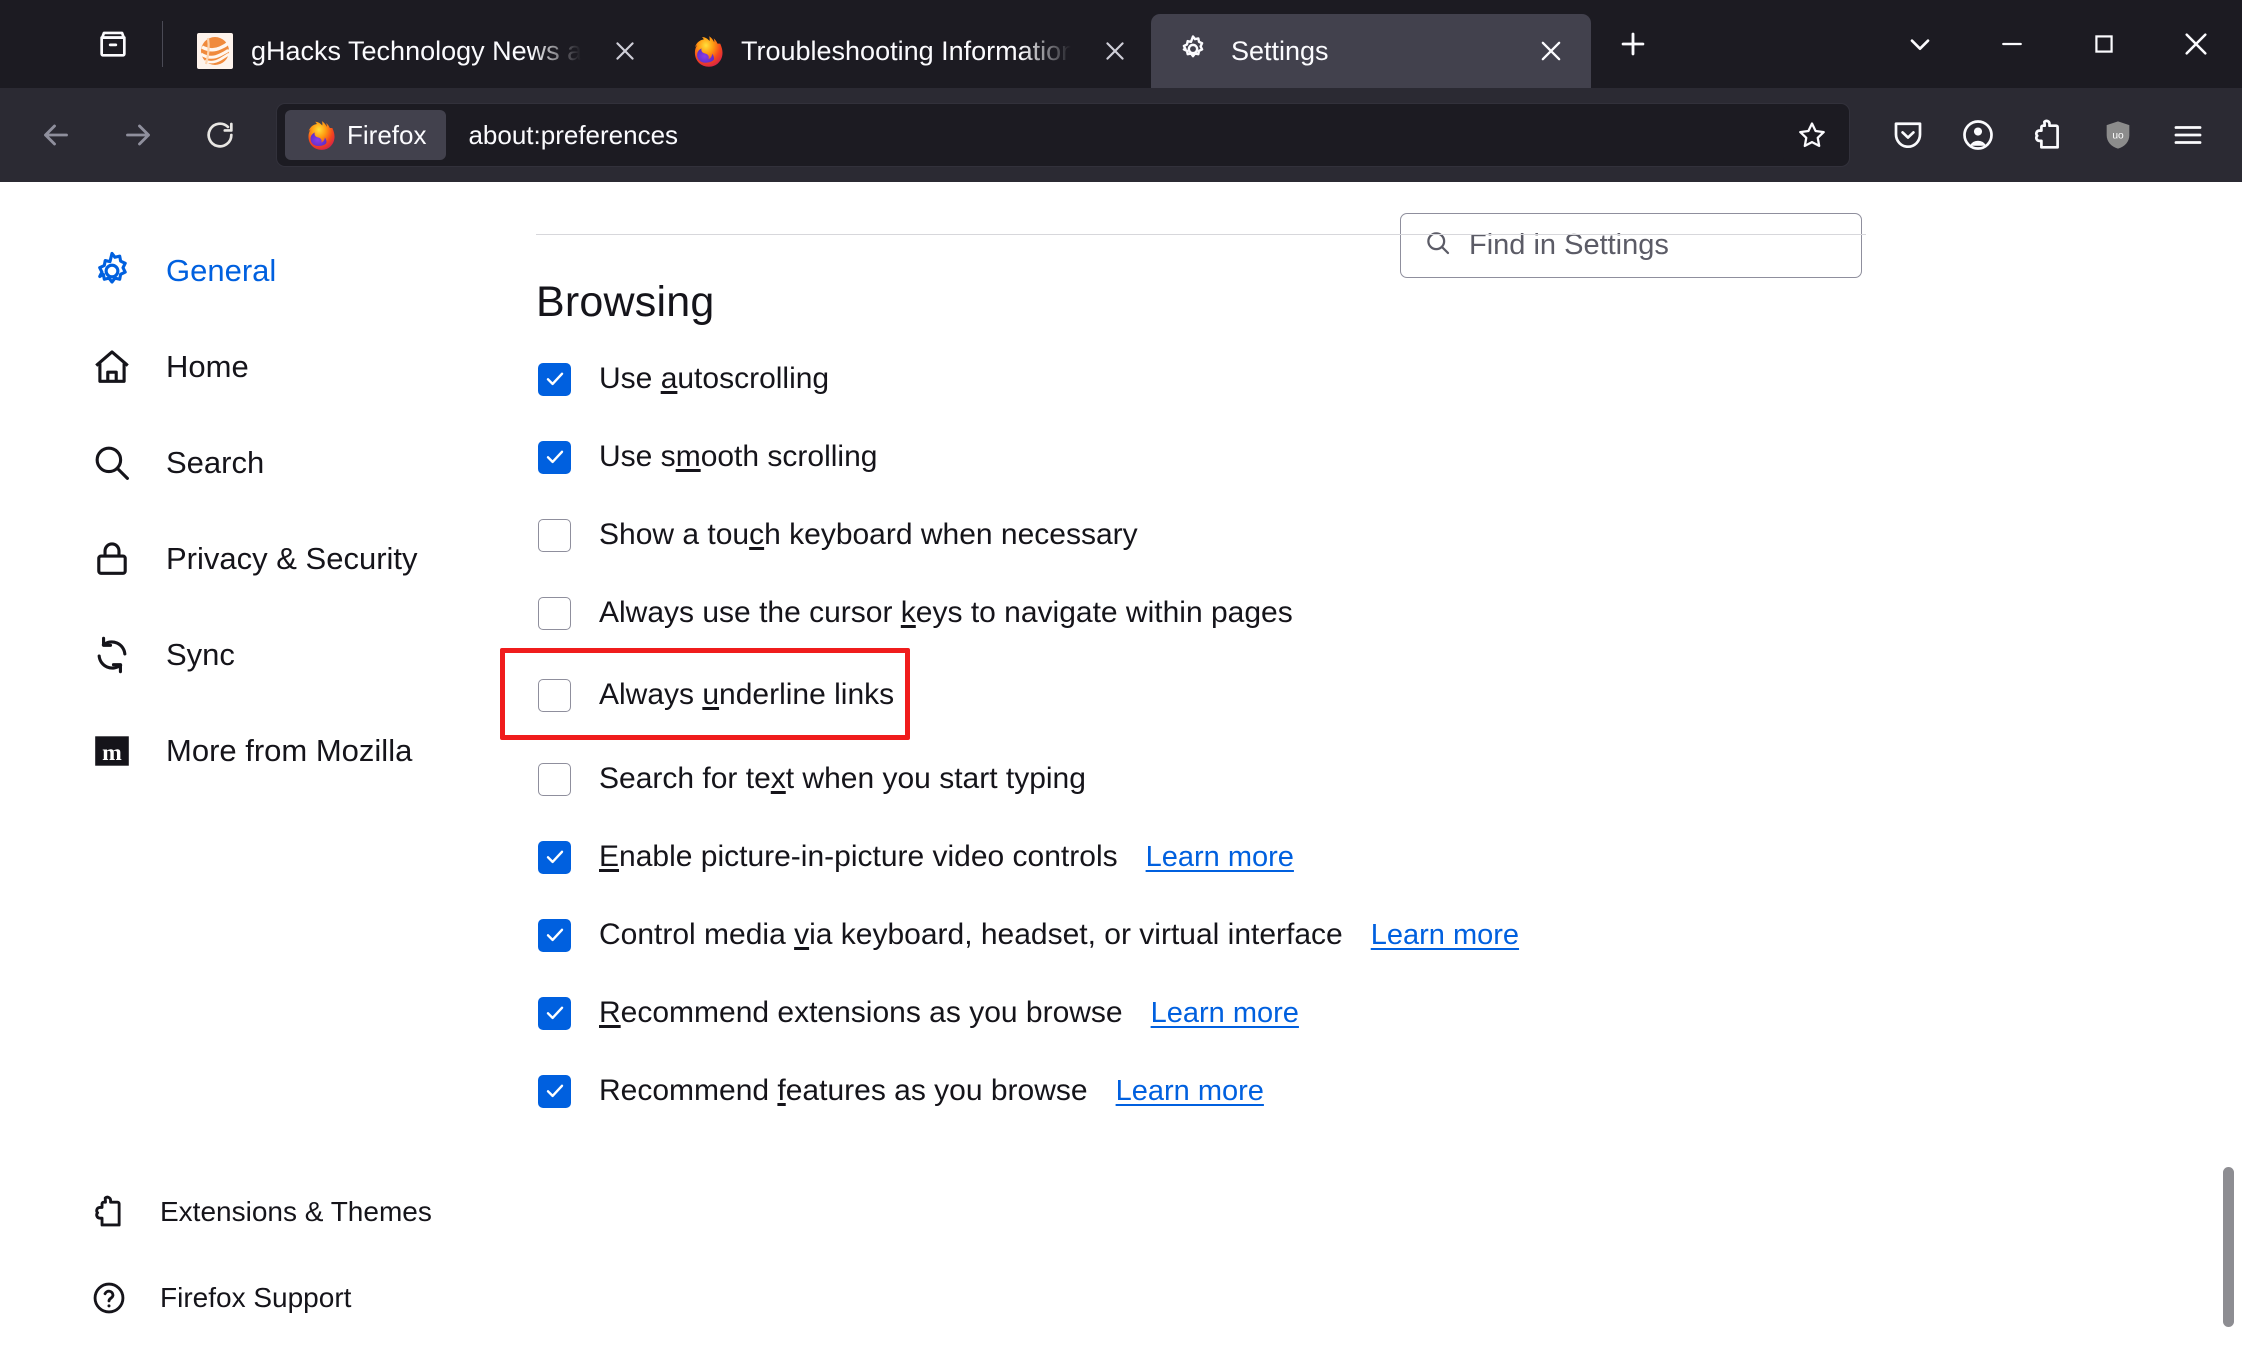 This screenshot has height=1354, width=2242. I want to click on mozilla-m-icon: m, so click(112, 751).